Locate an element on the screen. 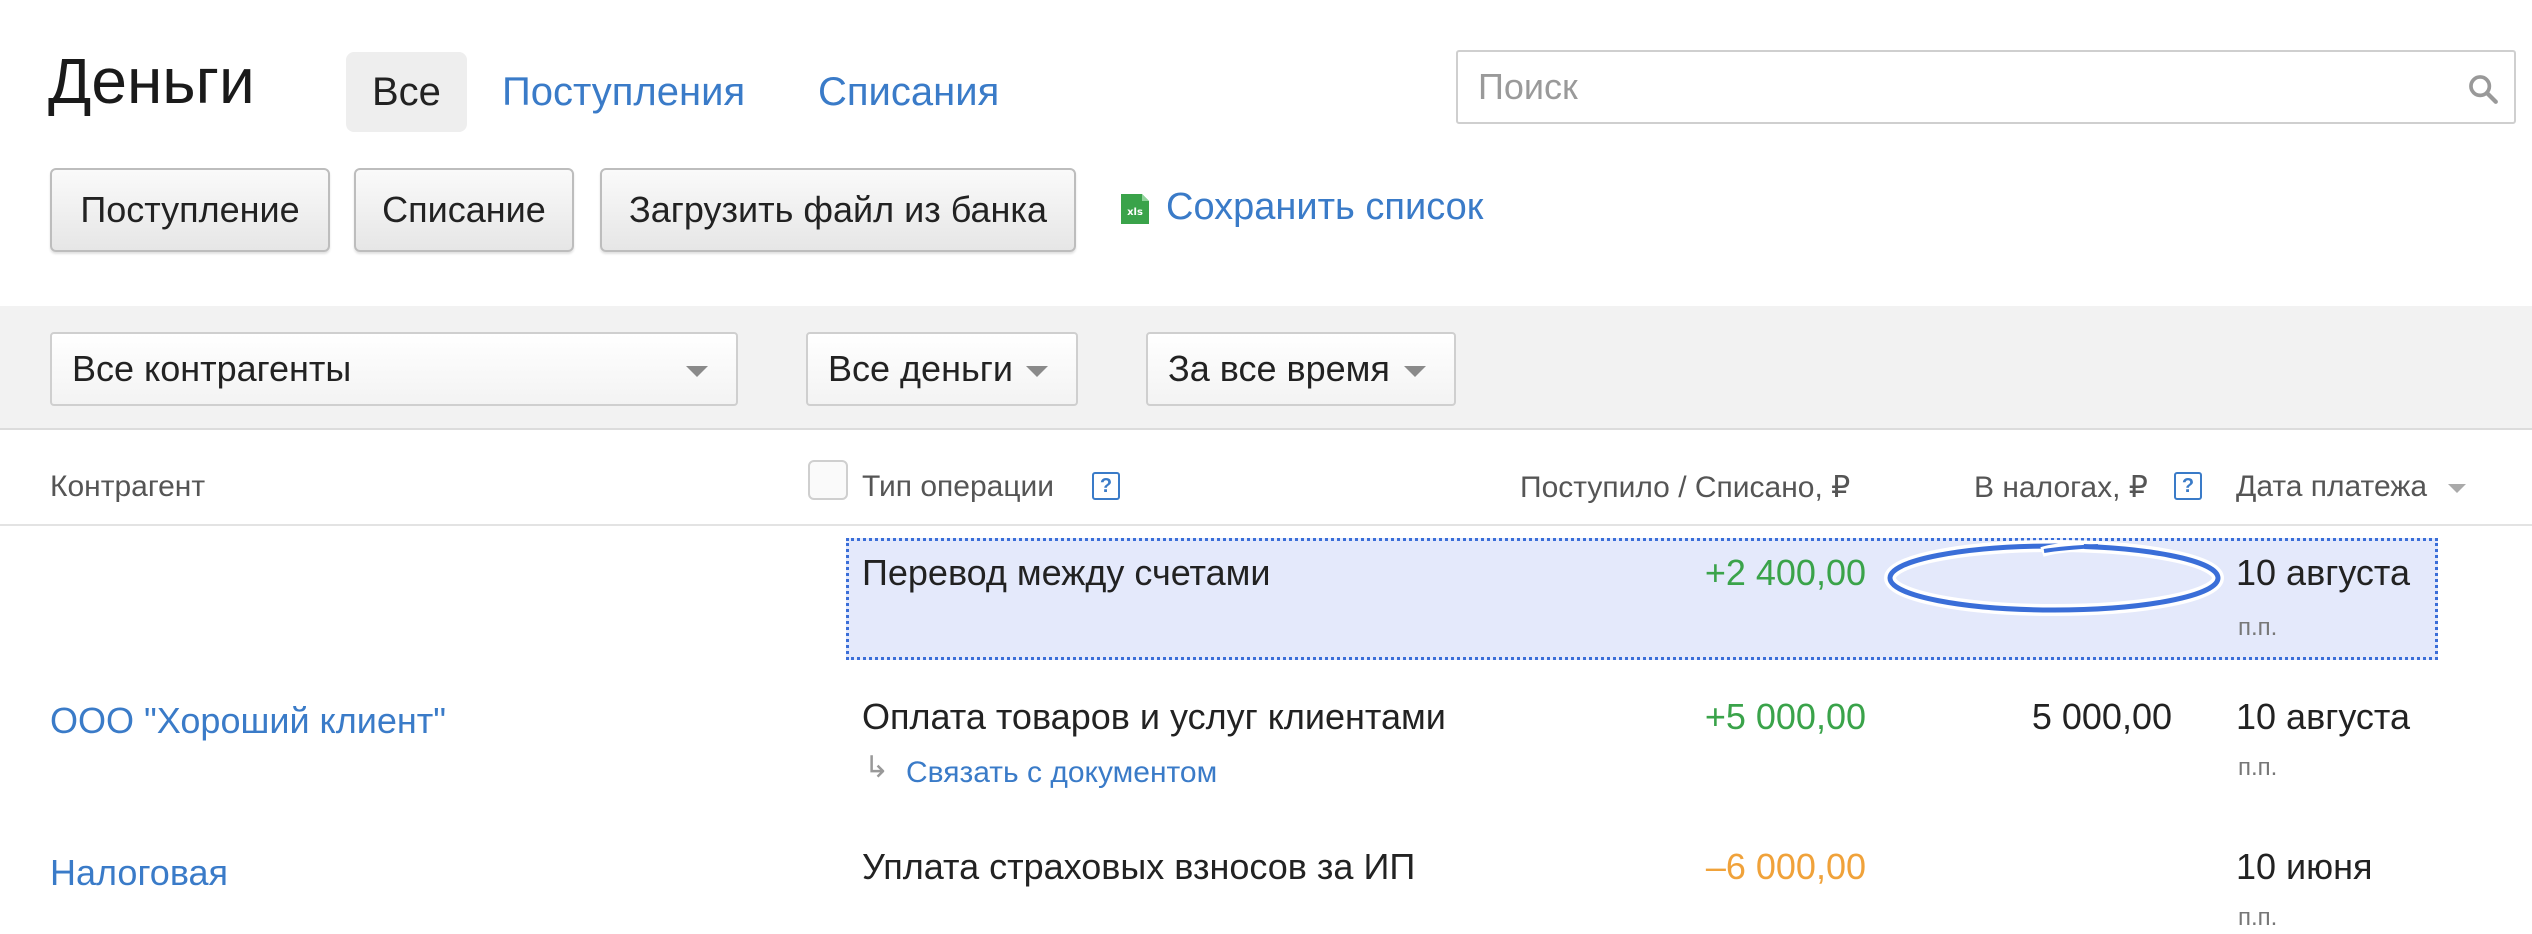 This screenshot has height=934, width=2532. money-filter-label: Все деньги is located at coordinates (920, 368).